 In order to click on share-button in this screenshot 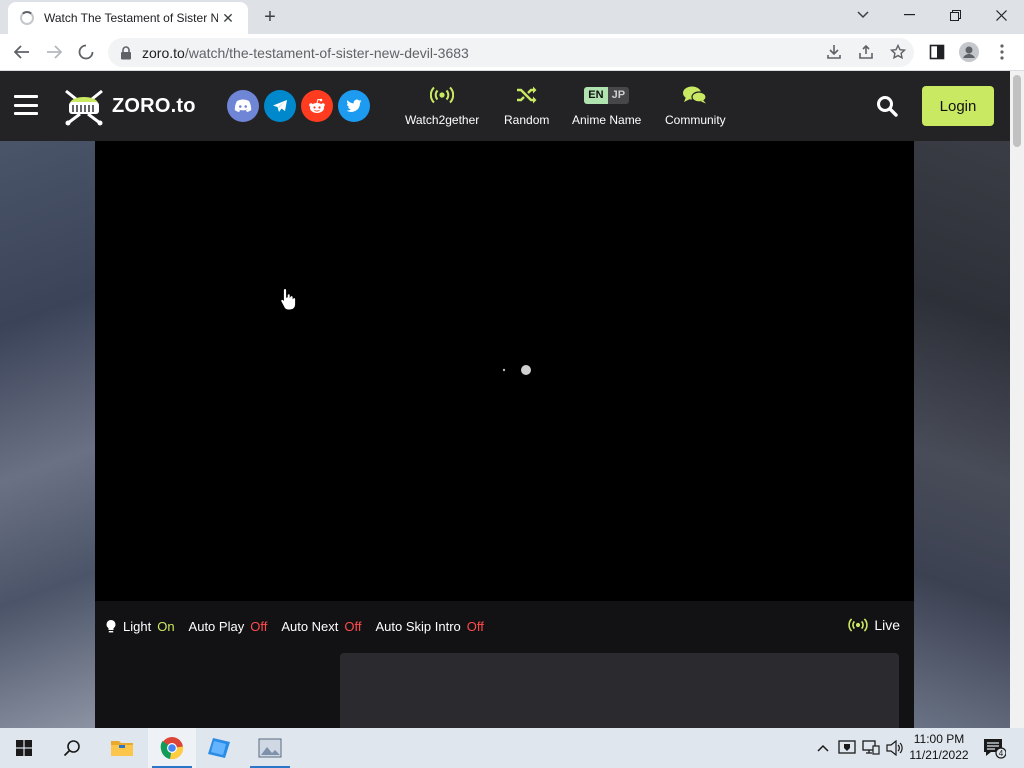, I will do `click(866, 52)`.